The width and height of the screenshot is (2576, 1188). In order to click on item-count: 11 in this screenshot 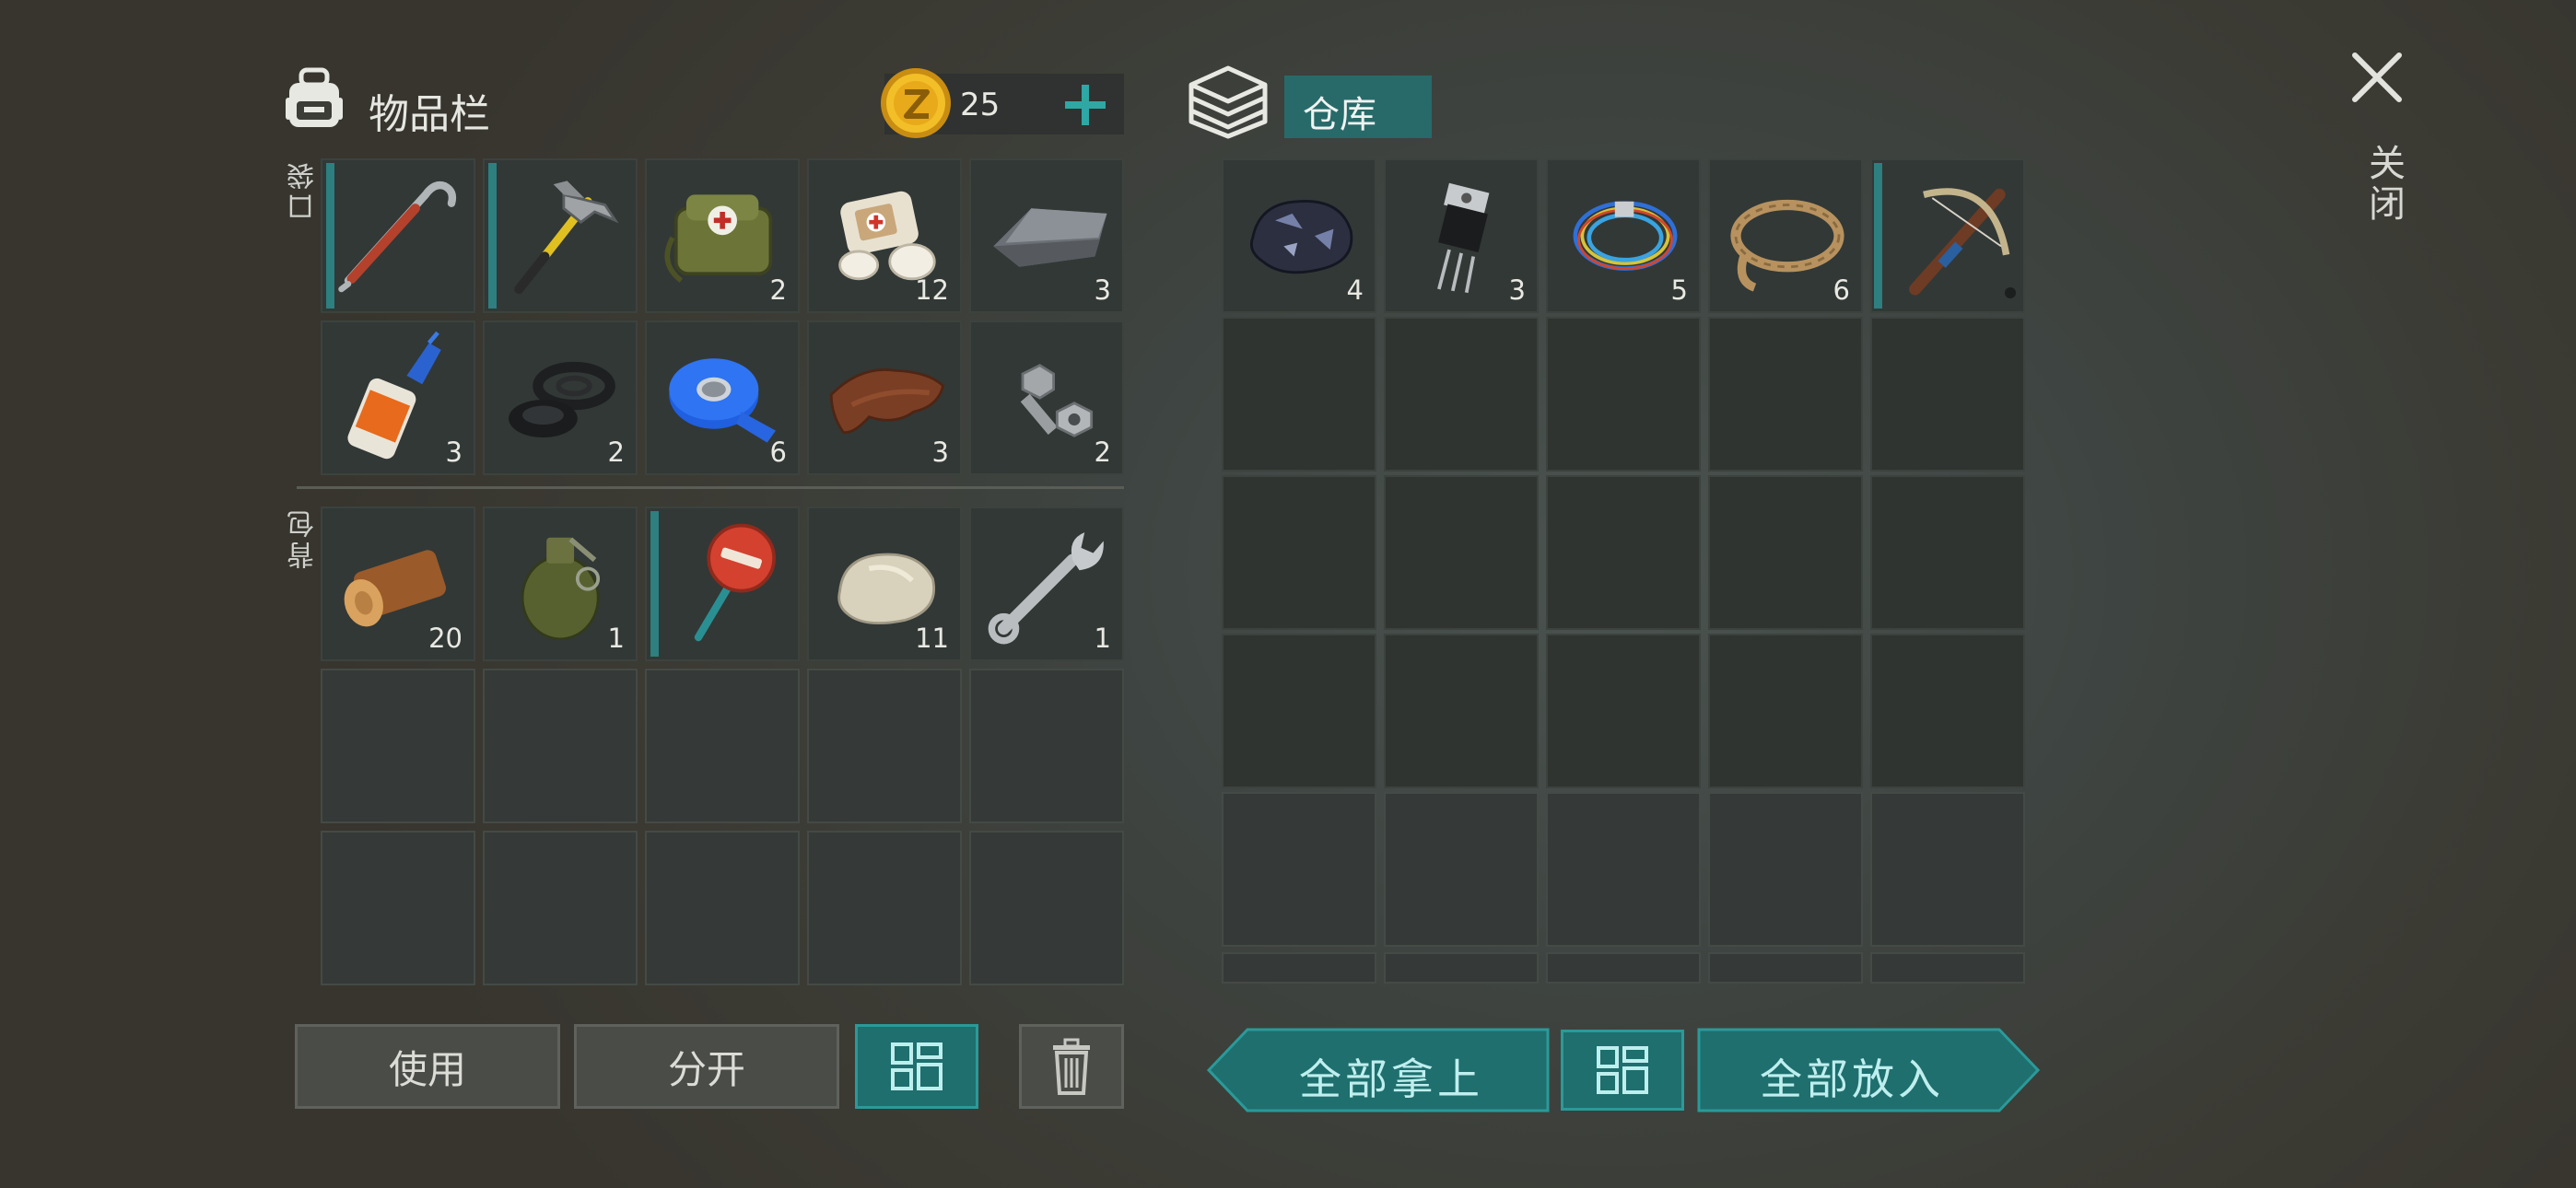, I will do `click(932, 638)`.